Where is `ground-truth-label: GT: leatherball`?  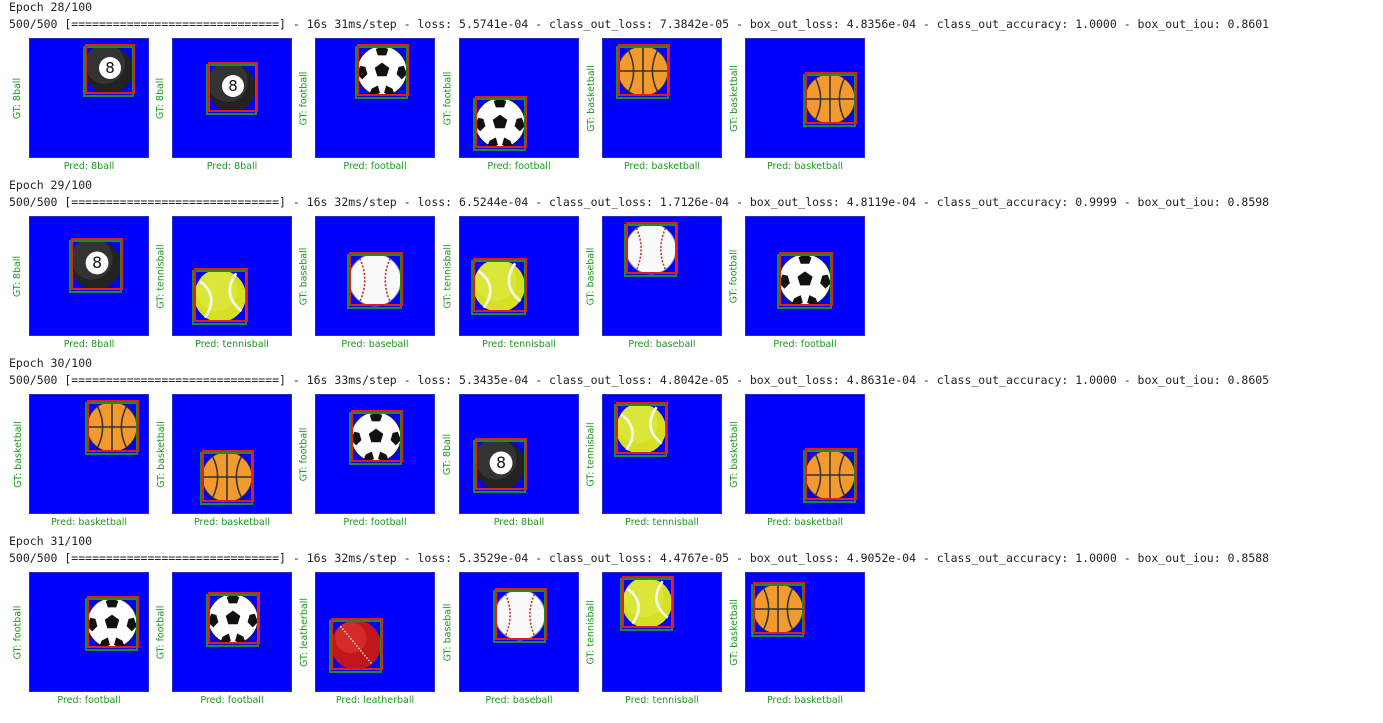
ground-truth-label: GT: leatherball is located at coordinates (304, 632).